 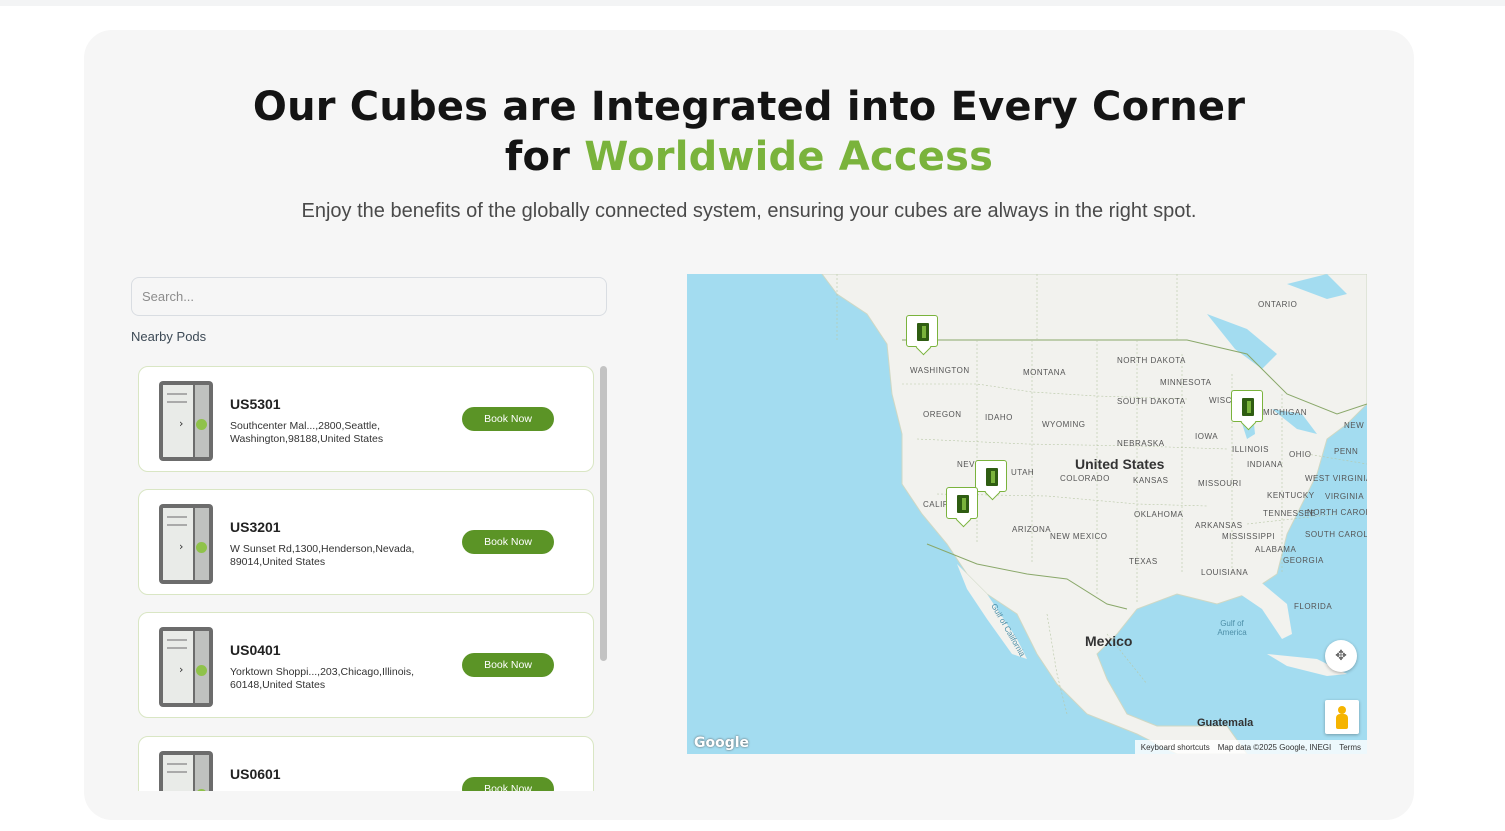 What do you see at coordinates (603, 513) in the screenshot?
I see `pod-list-scrollbar` at bounding box center [603, 513].